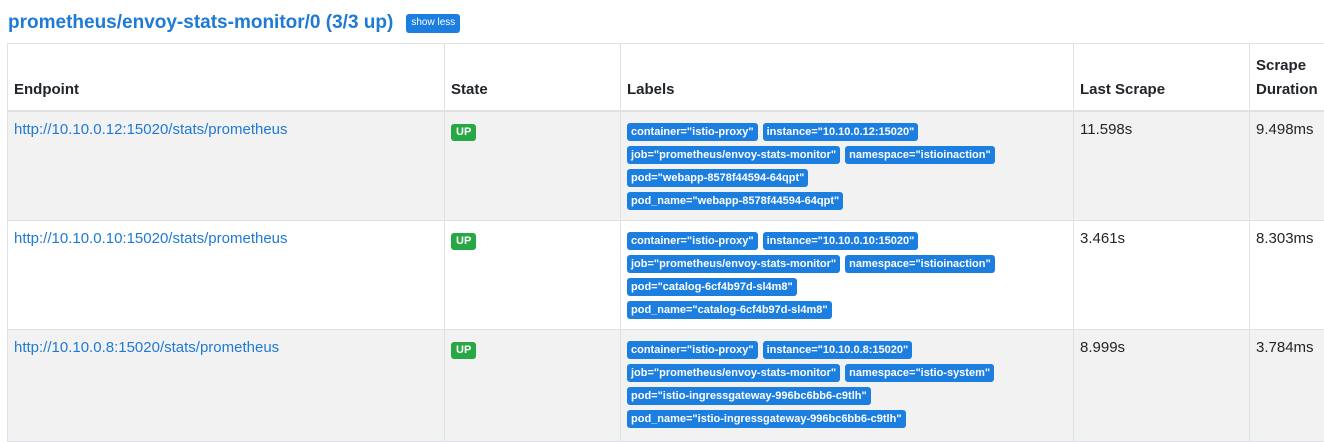 Image resolution: width=1324 pixels, height=442 pixels. What do you see at coordinates (847, 310) in the screenshot?
I see `label-line: pod_name="catalog-6cf4b97d-sl4m8"` at bounding box center [847, 310].